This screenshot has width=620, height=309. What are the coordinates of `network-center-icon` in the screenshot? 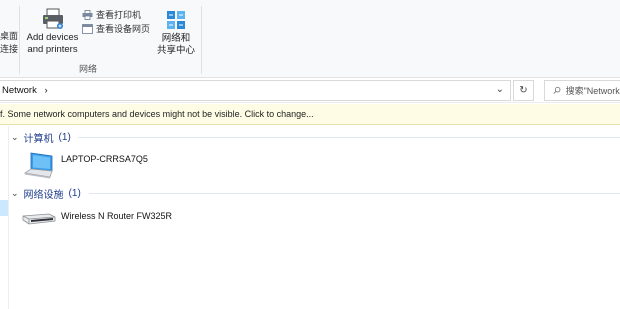 It's located at (176, 20).